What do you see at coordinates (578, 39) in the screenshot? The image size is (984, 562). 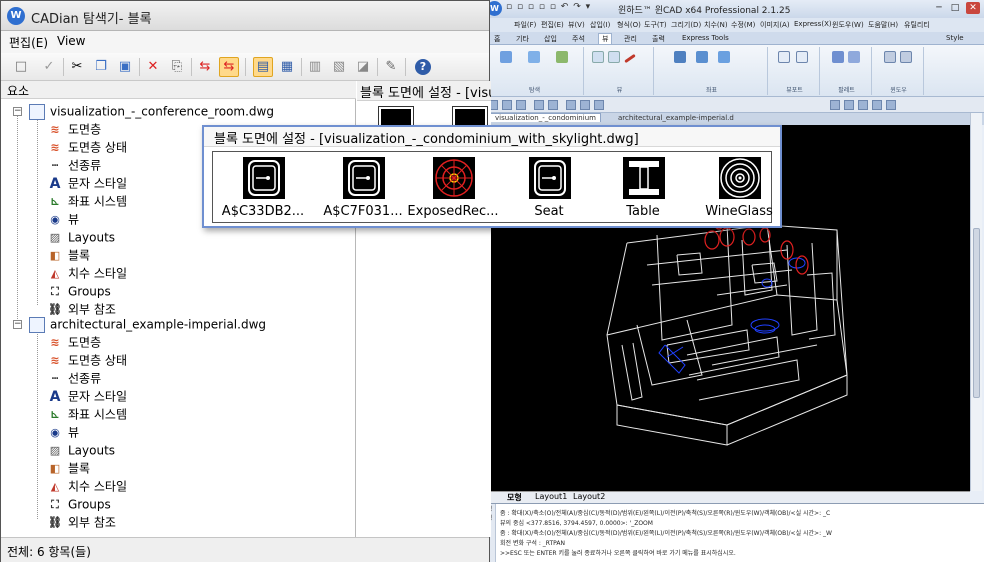 I see `ribbon-tab-annotate: 주석` at bounding box center [578, 39].